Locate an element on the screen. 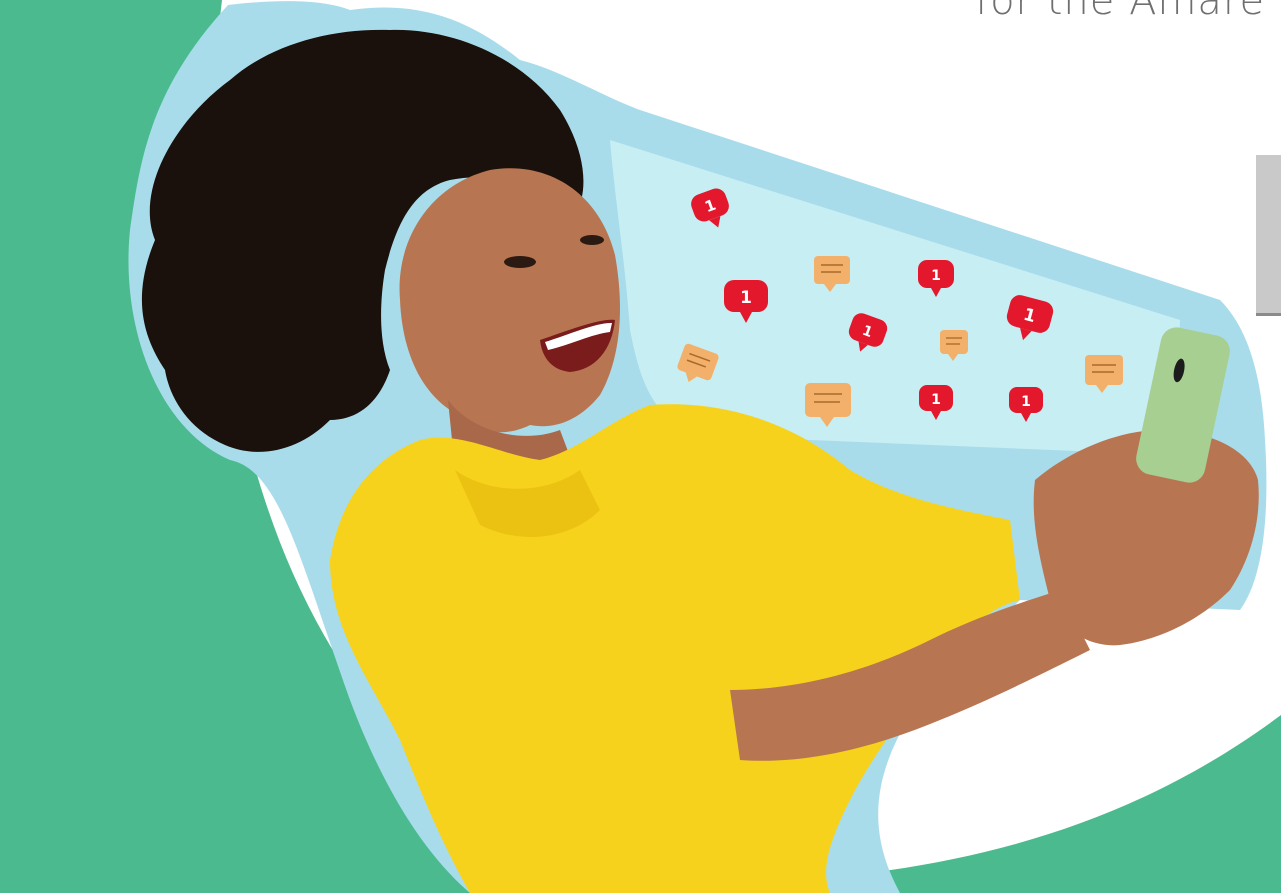 Image resolution: width=1281 pixels, height=893 pixels. gray-panel-edge is located at coordinates (1268, 235).